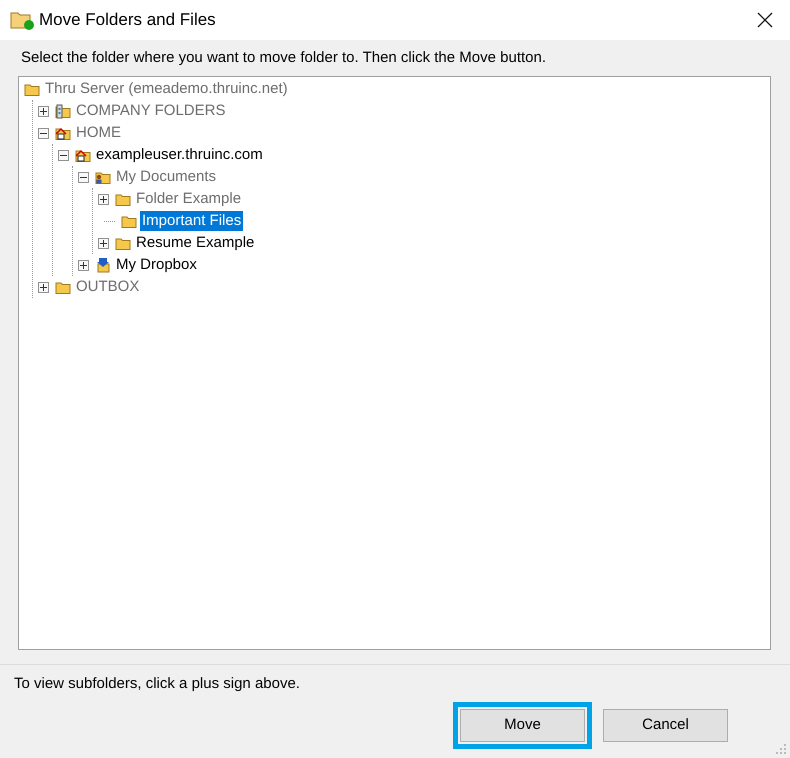  What do you see at coordinates (22, 20) in the screenshot?
I see `folder-app-icon` at bounding box center [22, 20].